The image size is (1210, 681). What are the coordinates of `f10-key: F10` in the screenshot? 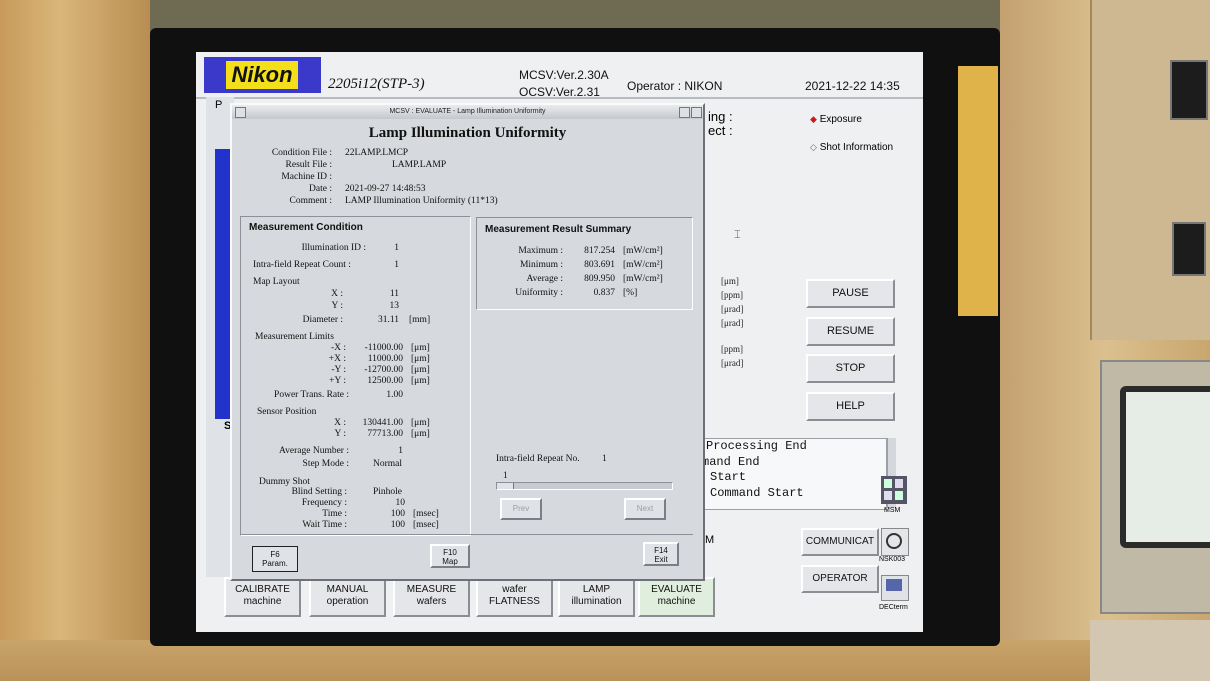 It's located at (450, 552).